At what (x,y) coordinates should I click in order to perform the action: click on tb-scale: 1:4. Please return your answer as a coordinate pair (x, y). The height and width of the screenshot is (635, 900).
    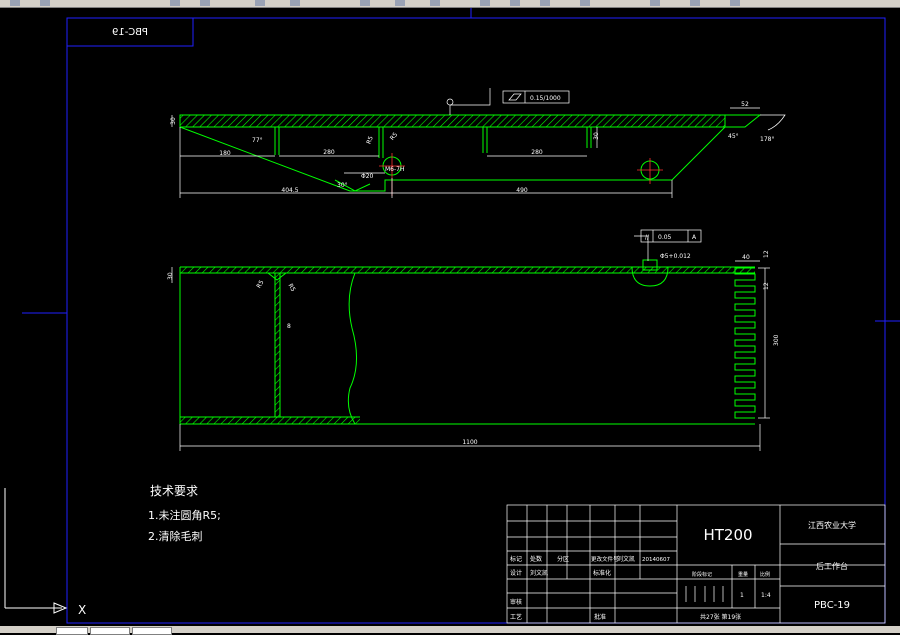
    Looking at the image, I should click on (766, 595).